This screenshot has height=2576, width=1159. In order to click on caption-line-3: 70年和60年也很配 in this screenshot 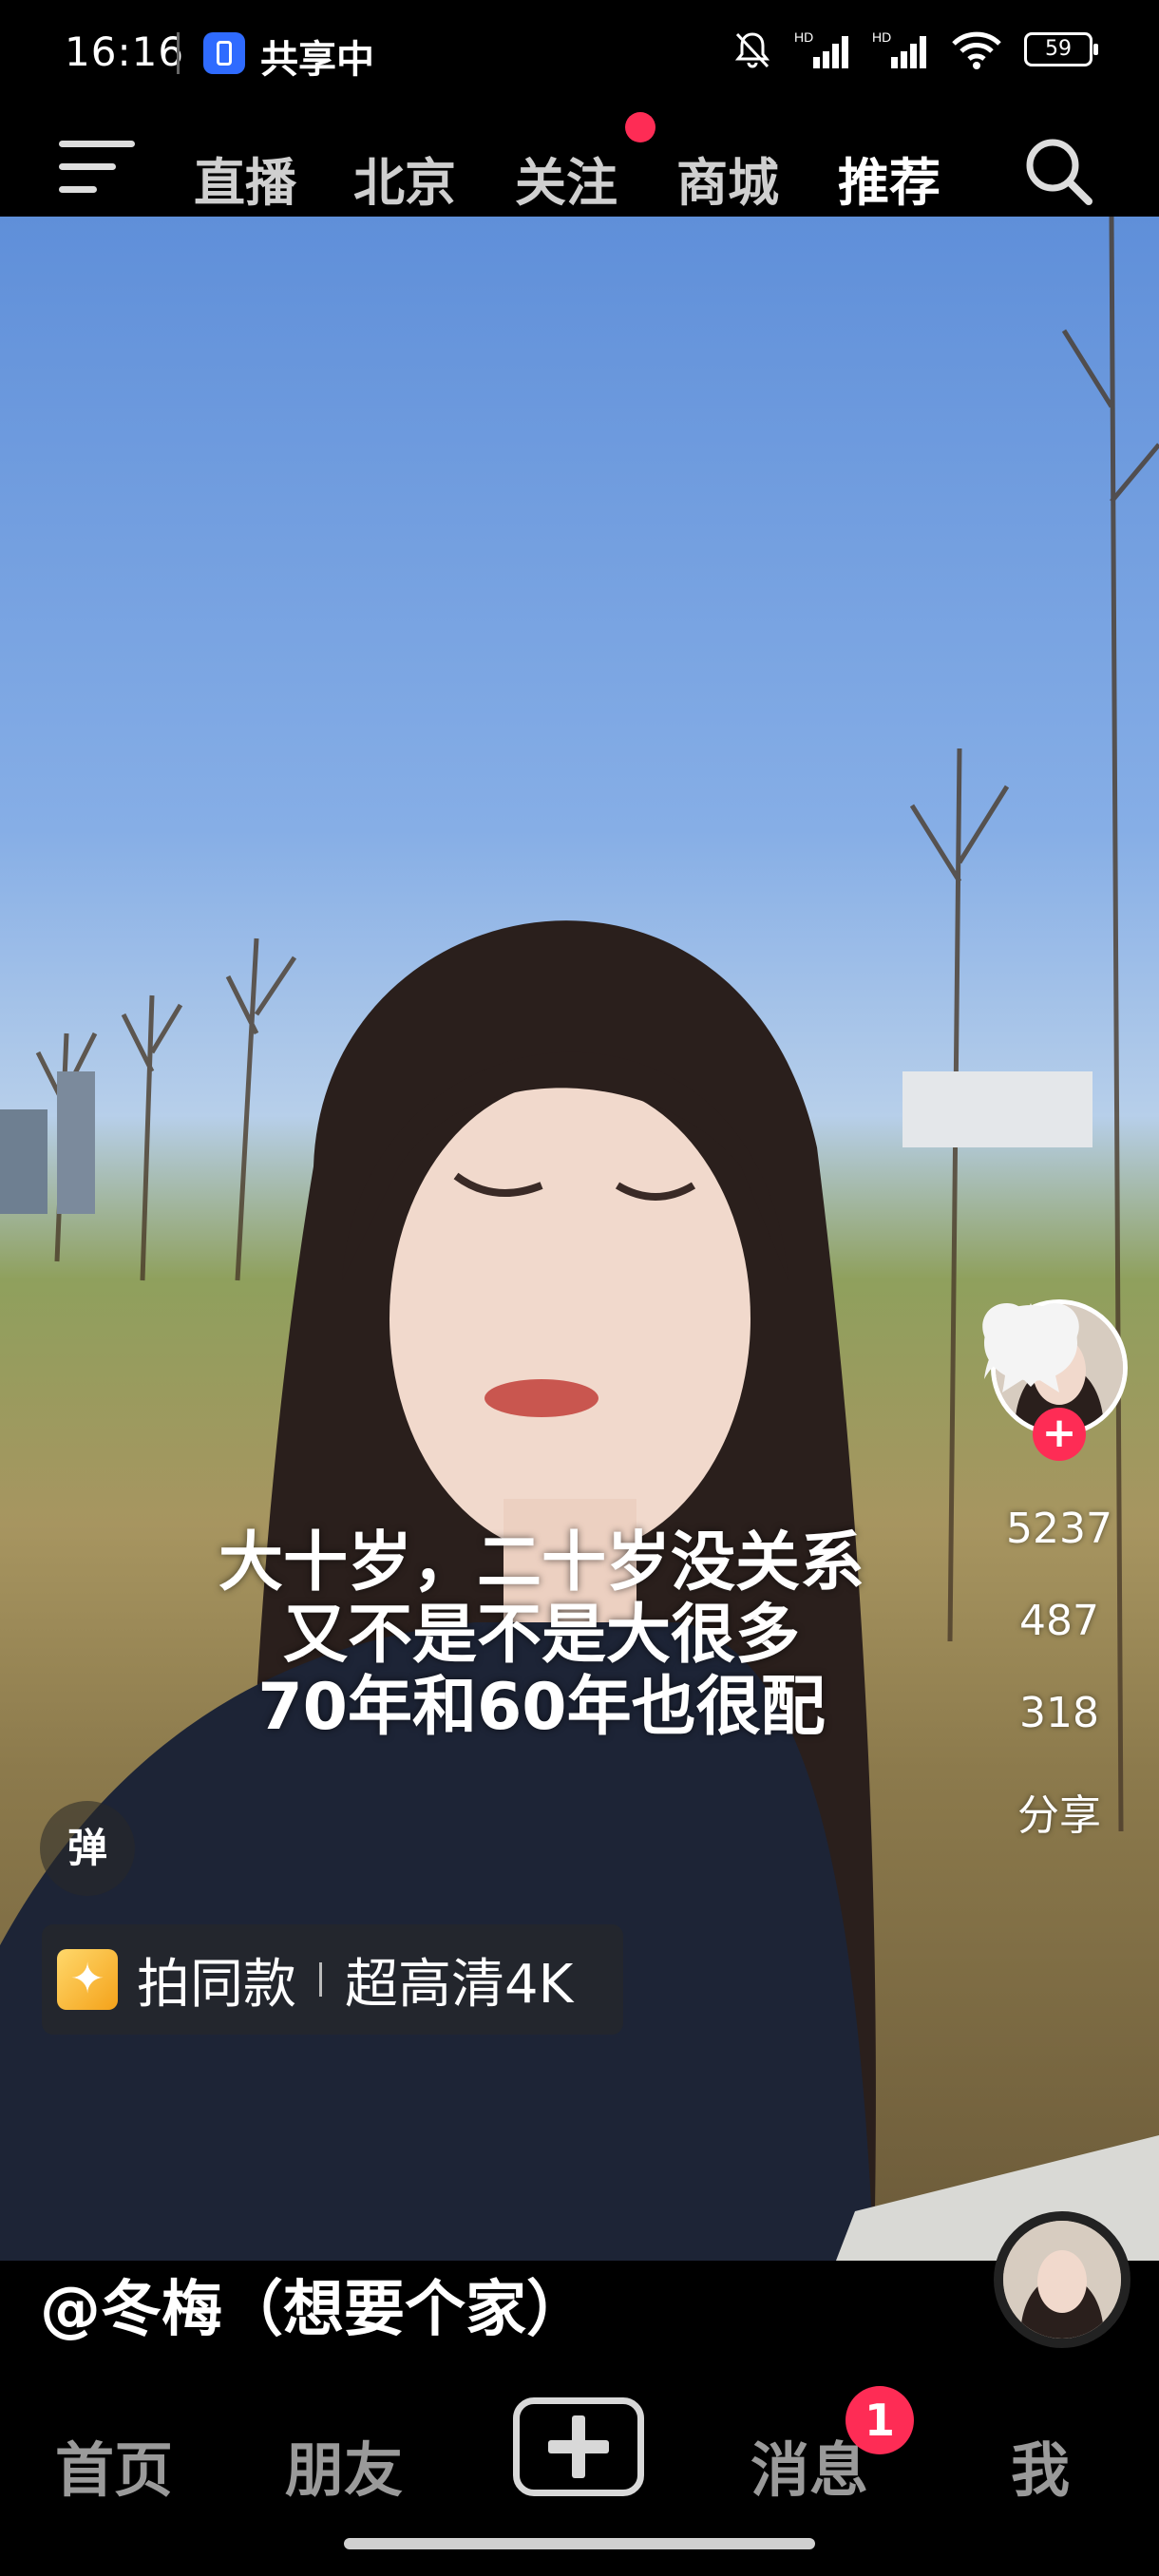, I will do `click(541, 1707)`.